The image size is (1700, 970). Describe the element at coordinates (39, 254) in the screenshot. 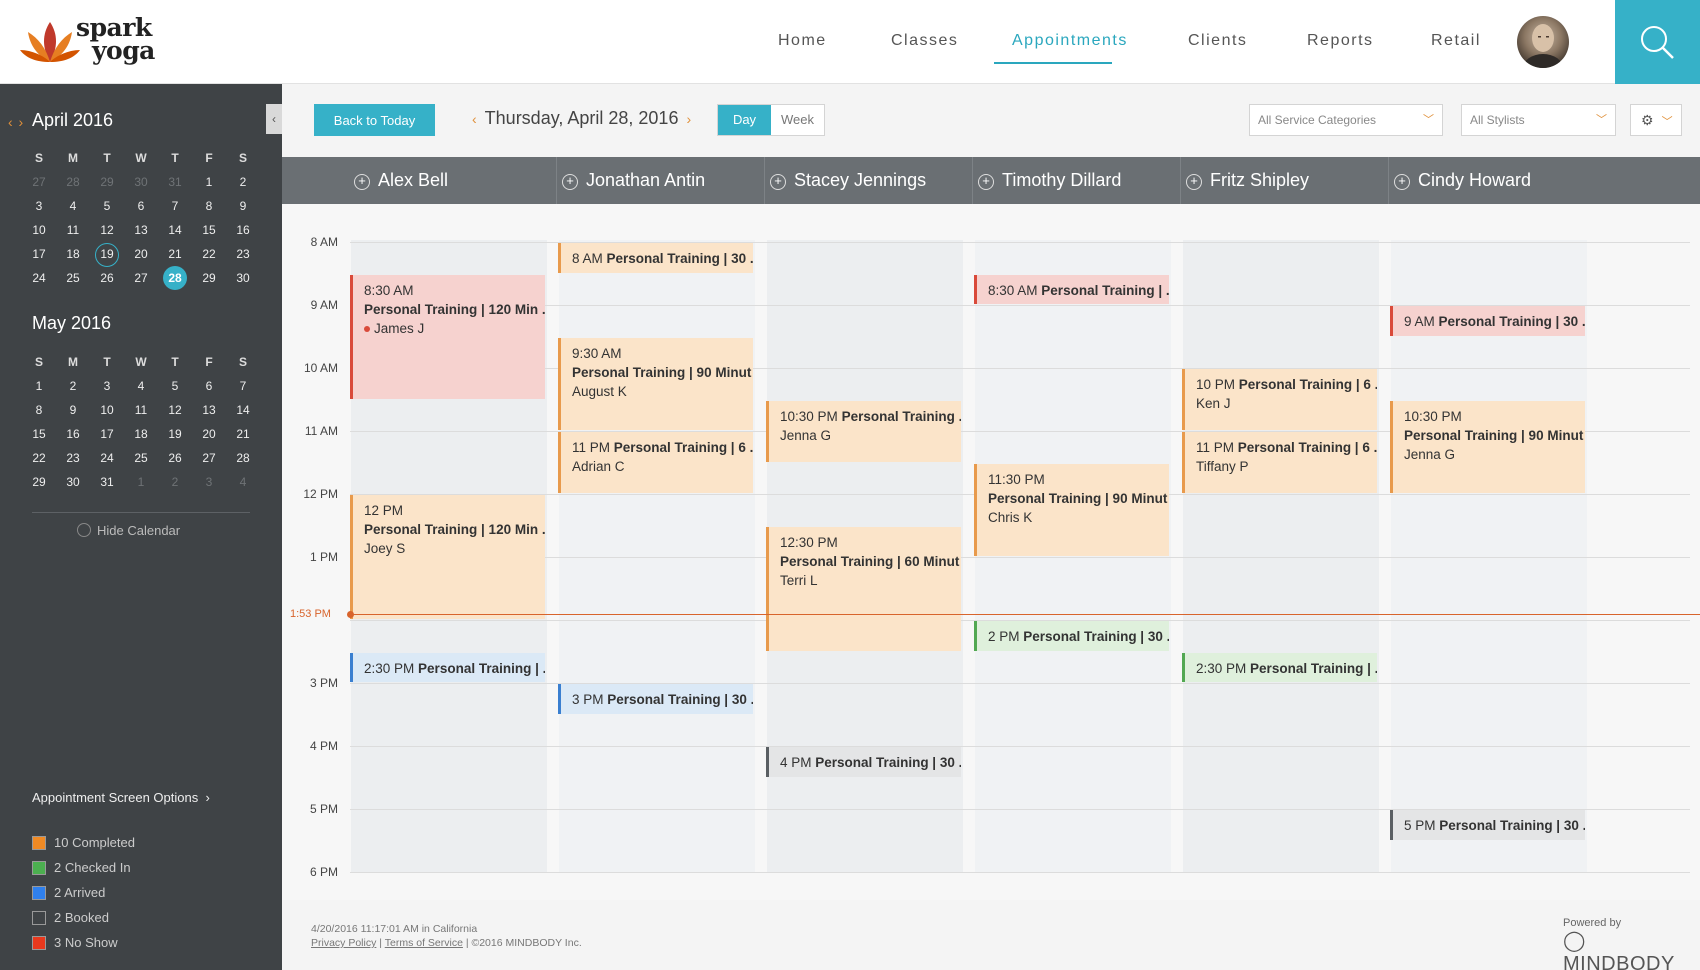

I see `calendar-day: 17` at that location.